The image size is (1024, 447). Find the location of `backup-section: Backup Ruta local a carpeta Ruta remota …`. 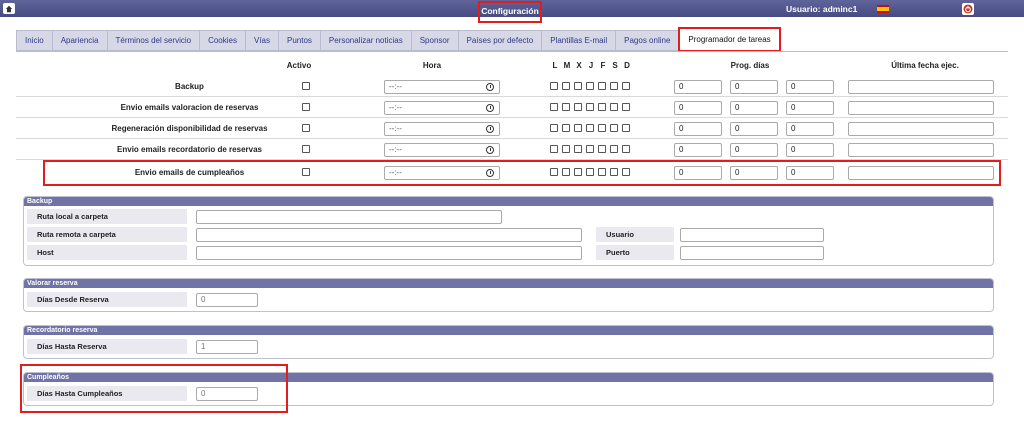

backup-section: Backup Ruta local a carpeta Ruta remota … is located at coordinates (508, 231).